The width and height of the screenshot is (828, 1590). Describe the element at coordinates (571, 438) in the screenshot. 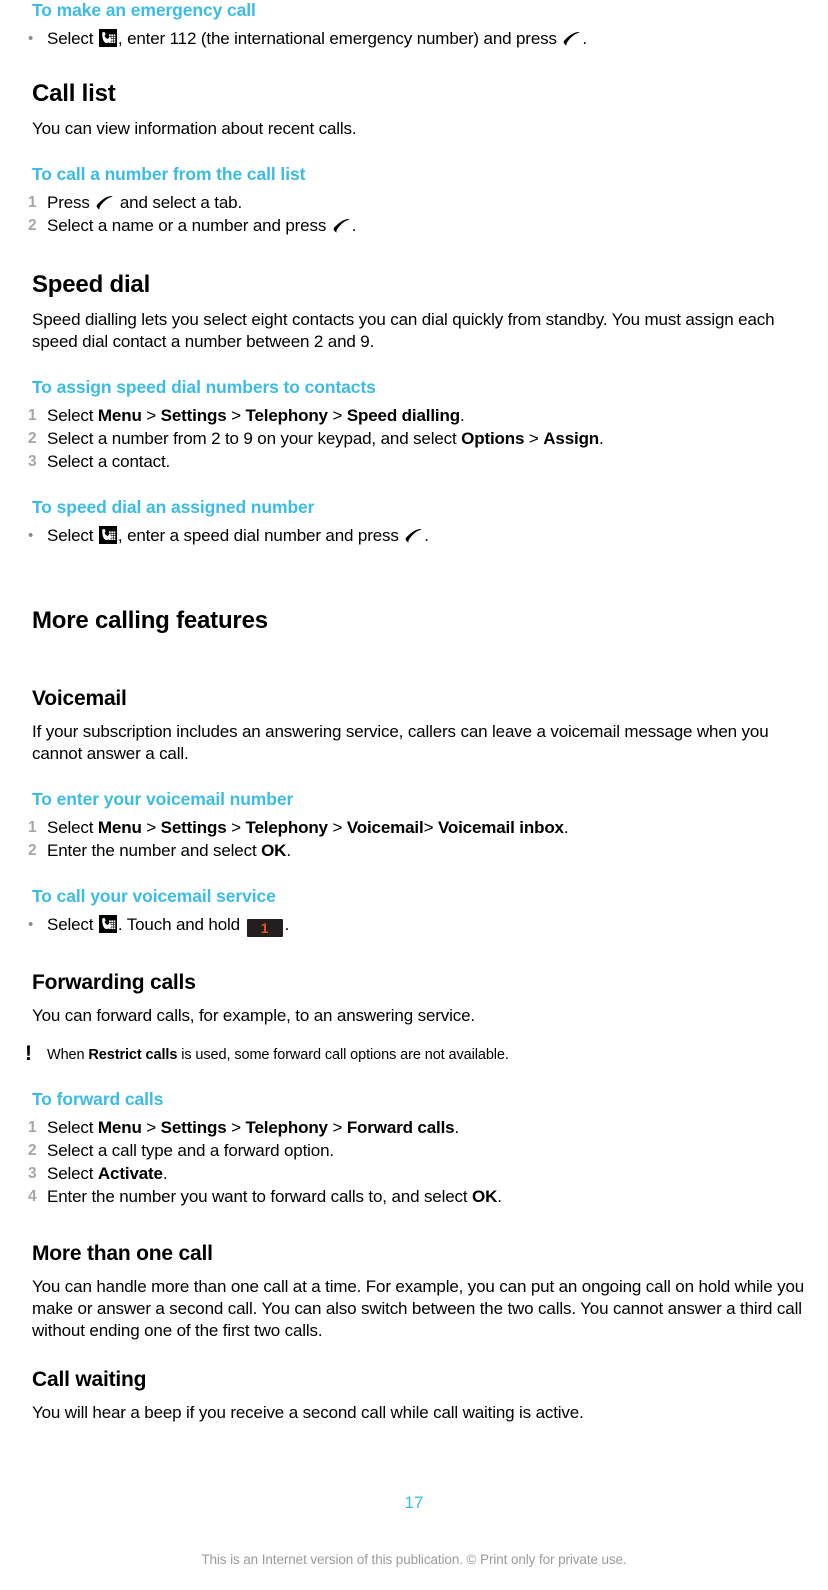

I see `menu-path-assign: Assign` at that location.